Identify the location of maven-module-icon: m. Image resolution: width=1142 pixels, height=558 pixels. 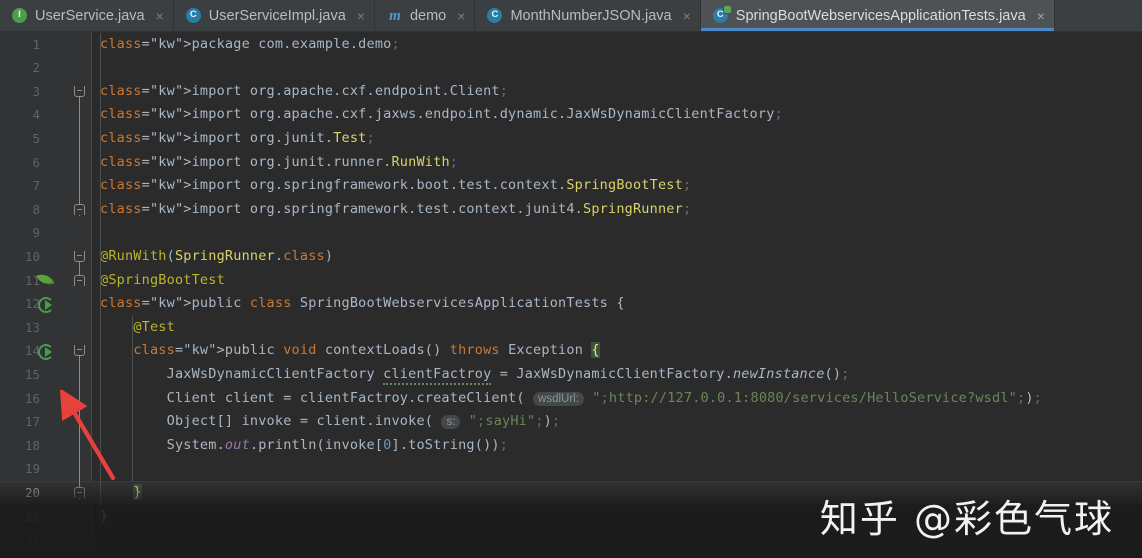
(395, 15).